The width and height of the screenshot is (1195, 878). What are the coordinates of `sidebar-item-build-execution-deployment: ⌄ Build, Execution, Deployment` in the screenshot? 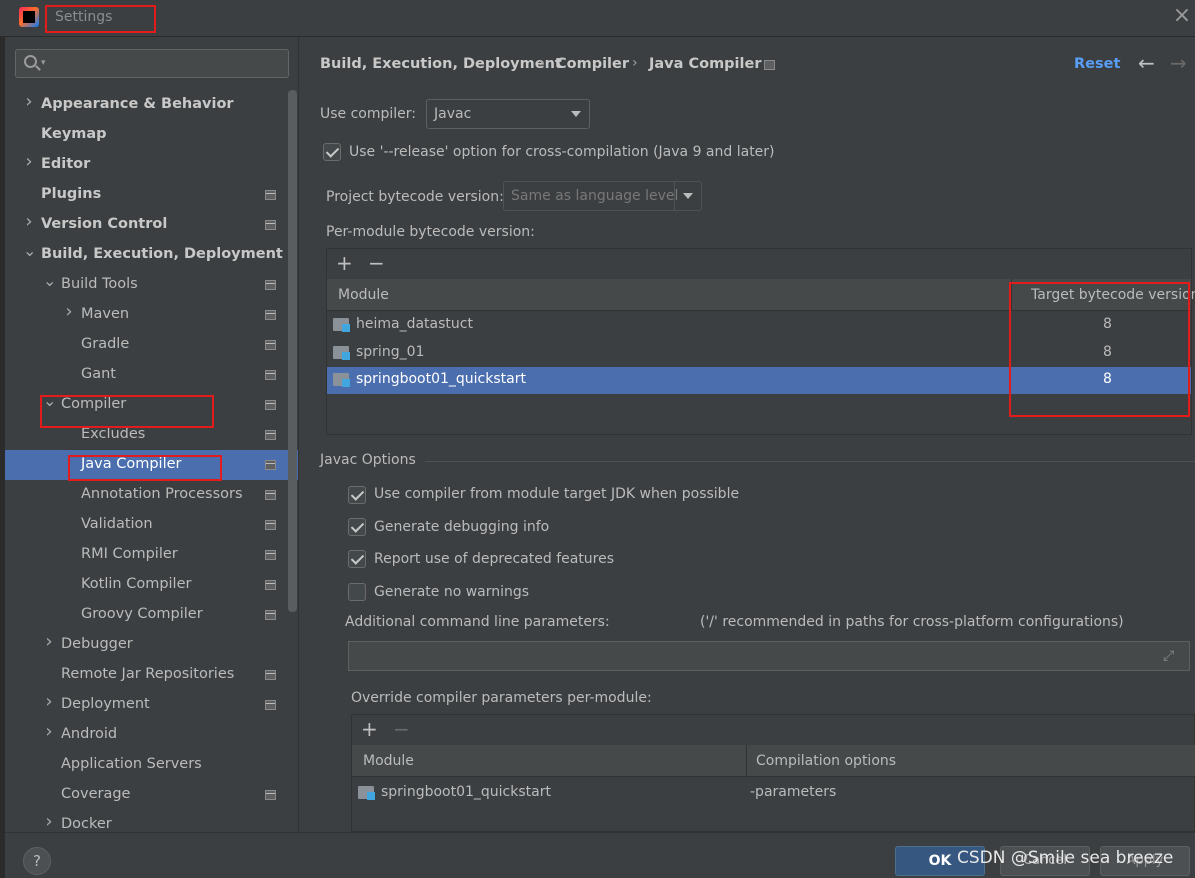 It's located at (151, 255).